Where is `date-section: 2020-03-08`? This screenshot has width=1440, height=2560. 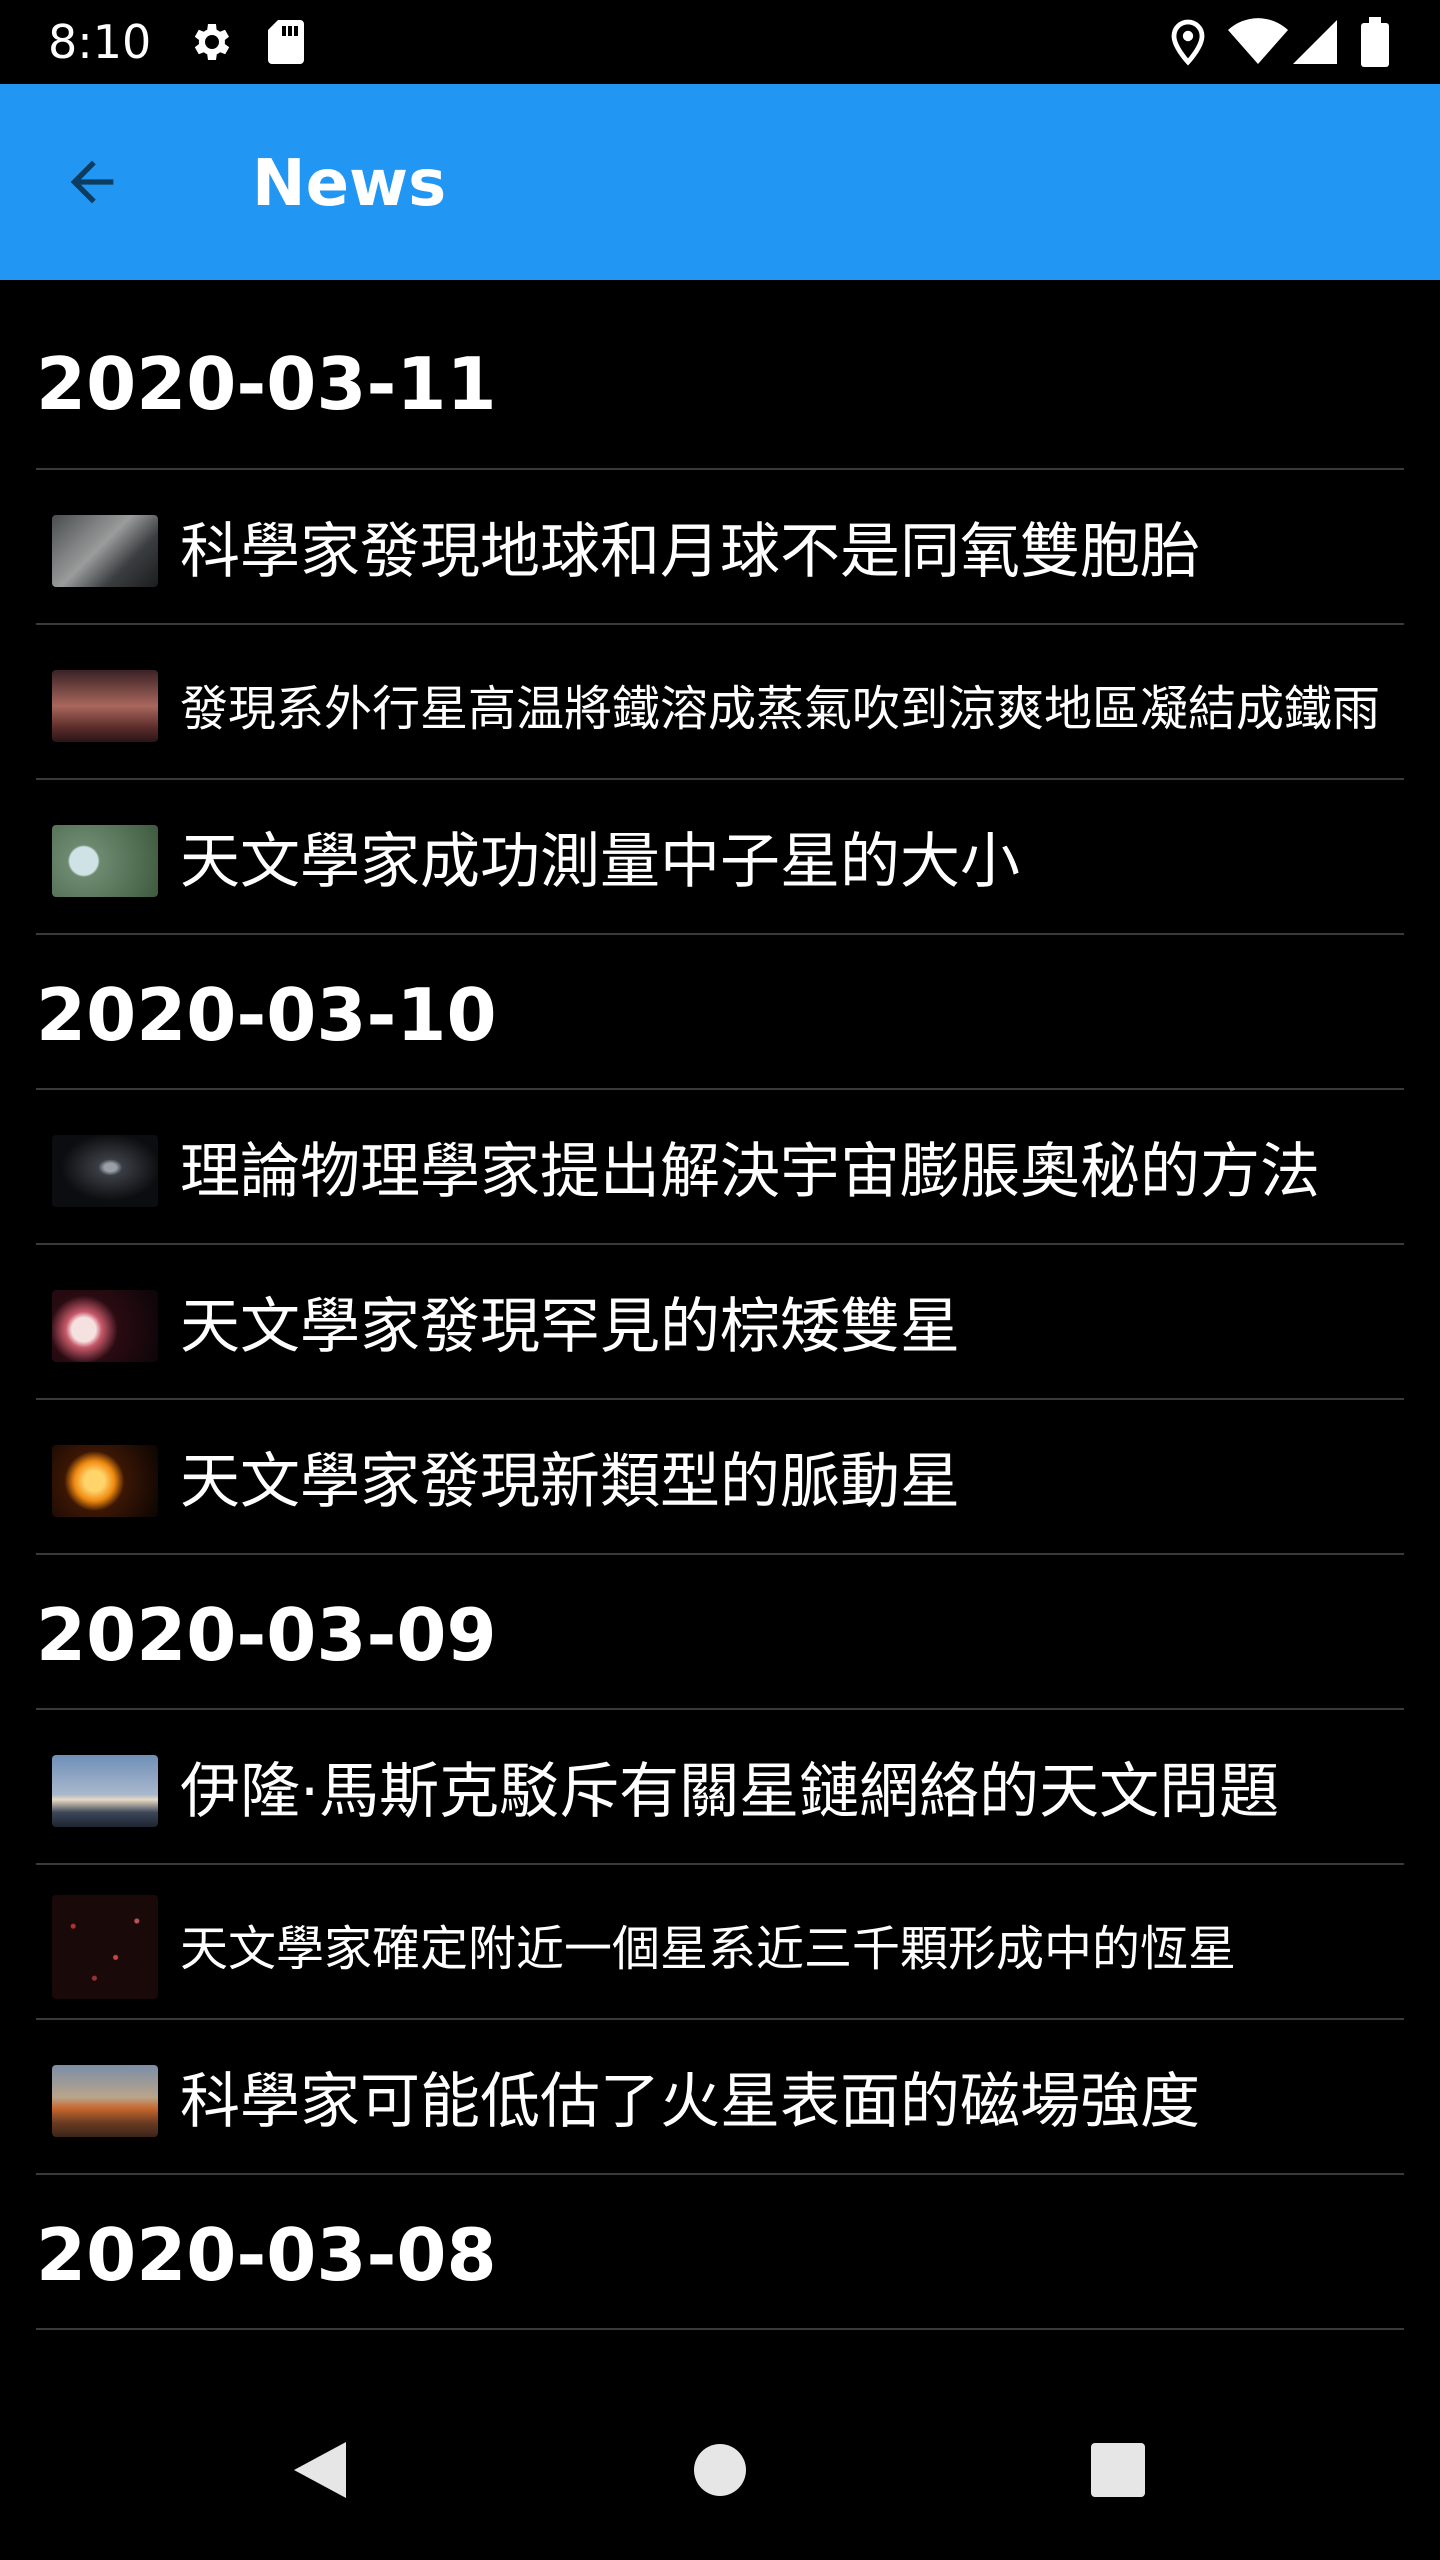 date-section: 2020-03-08 is located at coordinates (720, 2252).